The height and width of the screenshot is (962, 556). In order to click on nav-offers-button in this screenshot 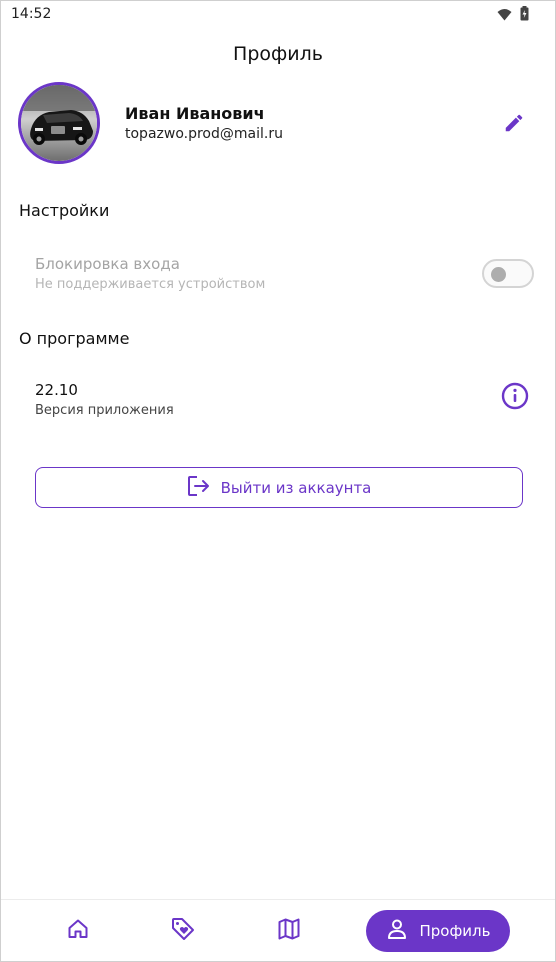, I will do `click(183, 931)`.